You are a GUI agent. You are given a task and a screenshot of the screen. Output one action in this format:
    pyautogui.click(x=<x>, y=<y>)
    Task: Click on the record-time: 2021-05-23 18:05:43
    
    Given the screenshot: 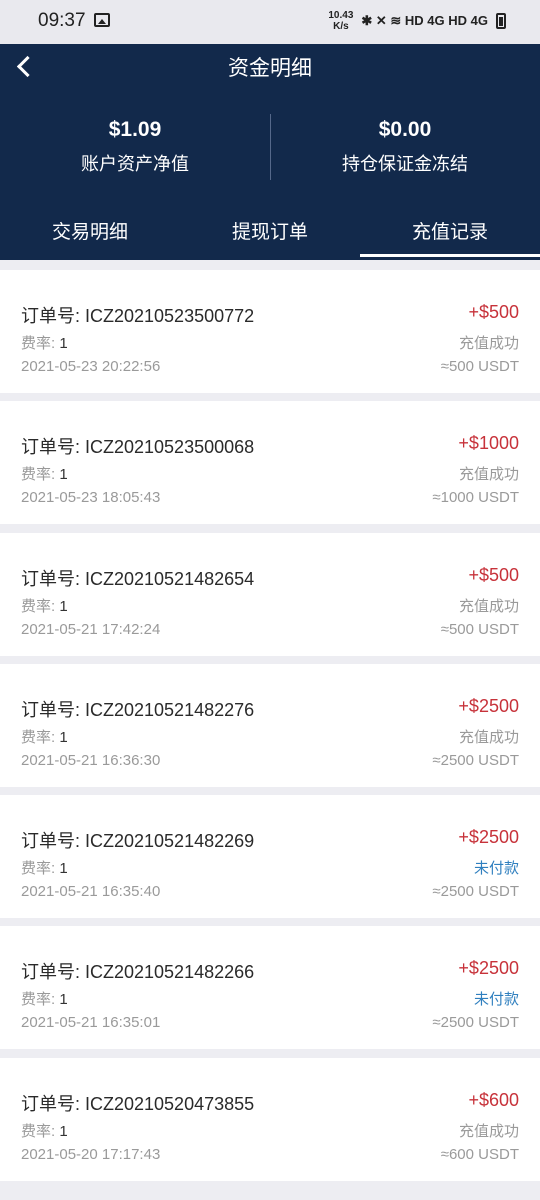 What is the action you would take?
    pyautogui.click(x=91, y=497)
    